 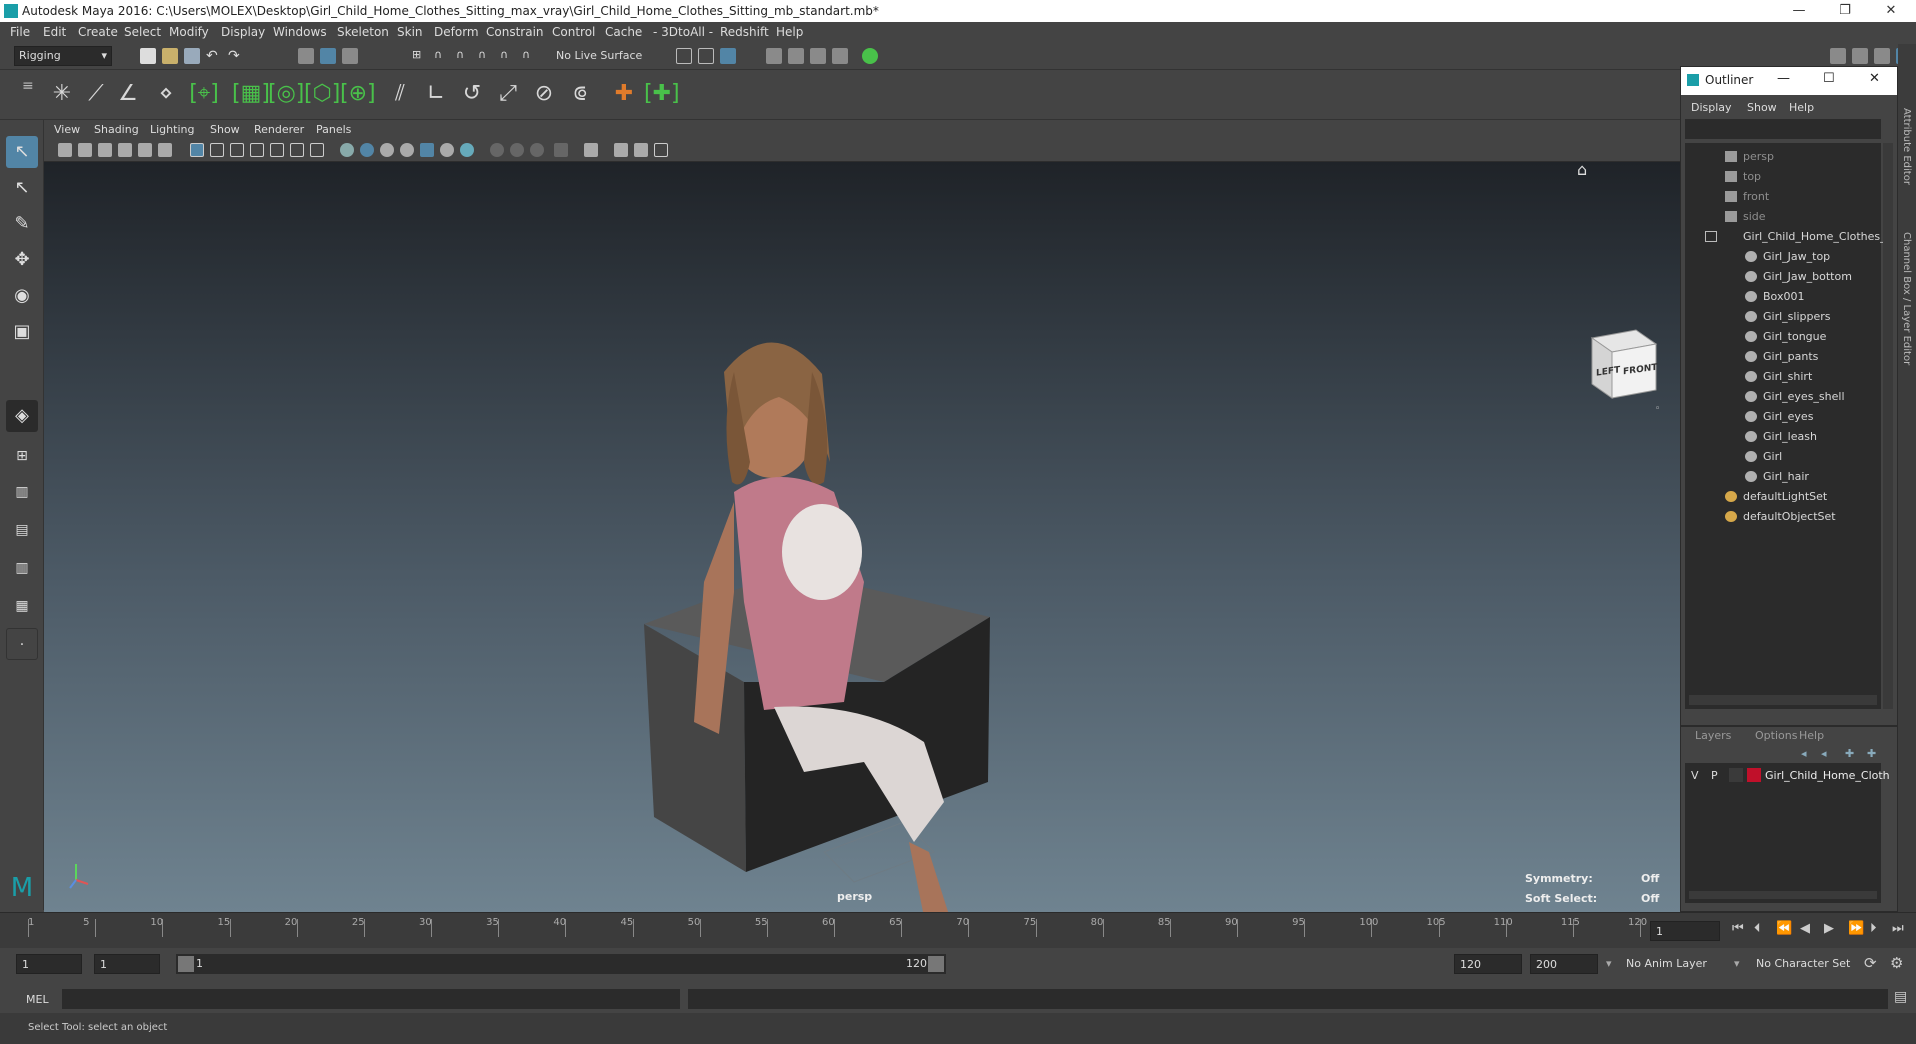 I want to click on step-back-key-icon: ⏪, so click(x=1784, y=928).